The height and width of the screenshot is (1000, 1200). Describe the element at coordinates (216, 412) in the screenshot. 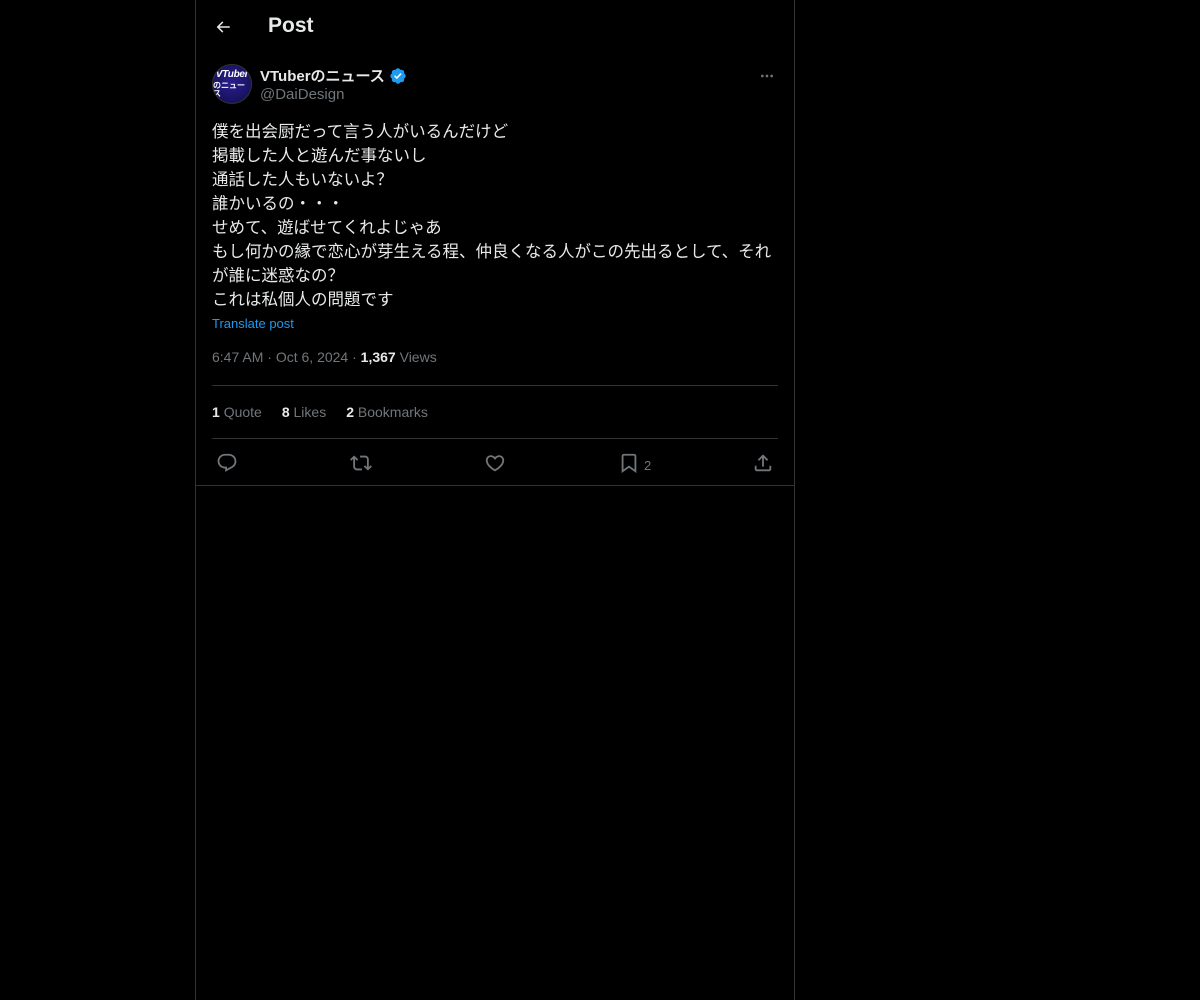

I see `quotes-count: 1` at that location.